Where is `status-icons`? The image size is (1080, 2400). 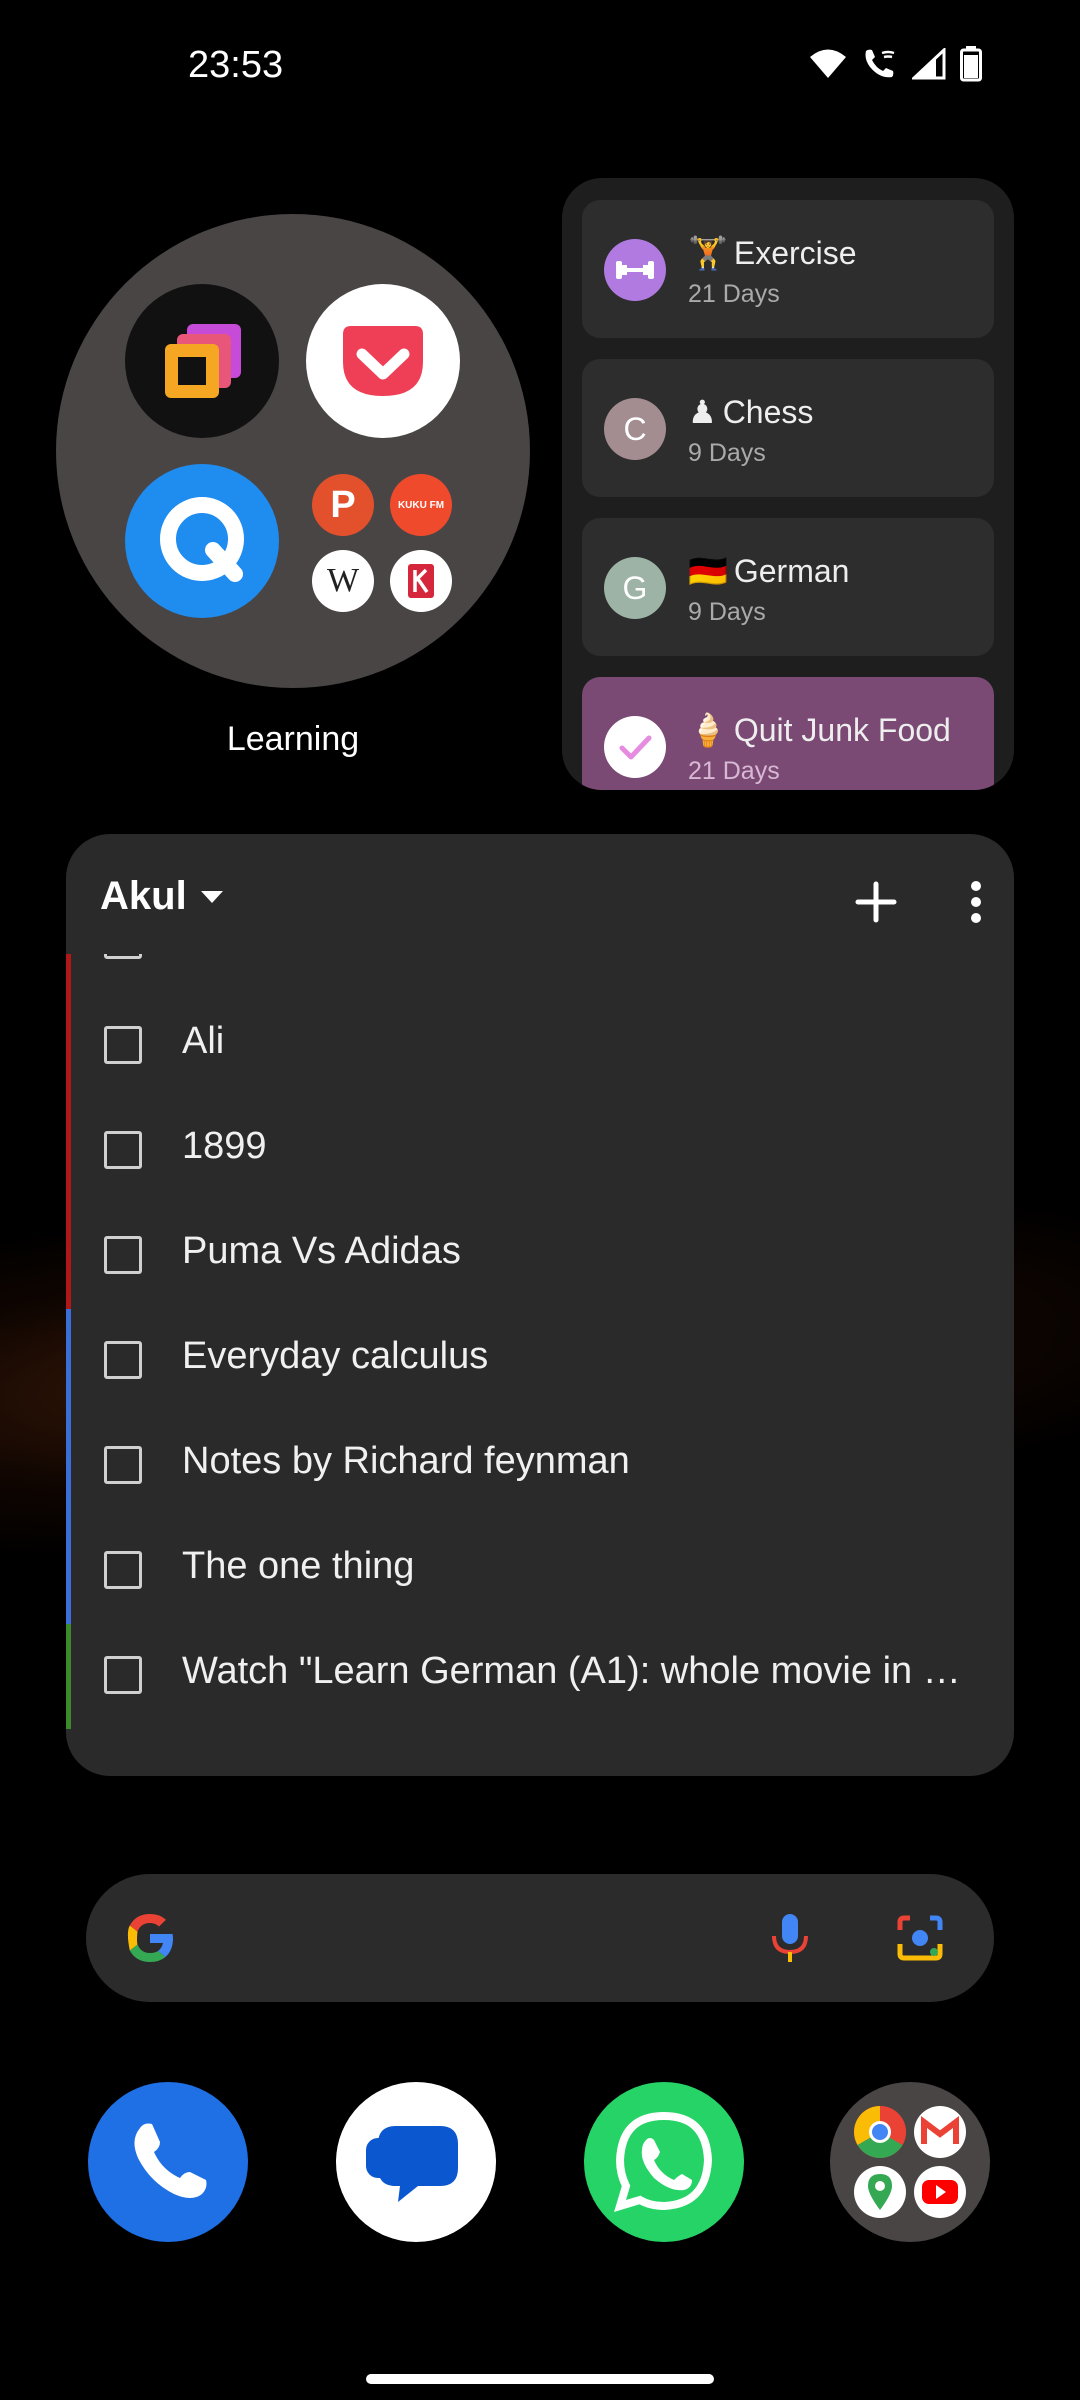 status-icons is located at coordinates (895, 64).